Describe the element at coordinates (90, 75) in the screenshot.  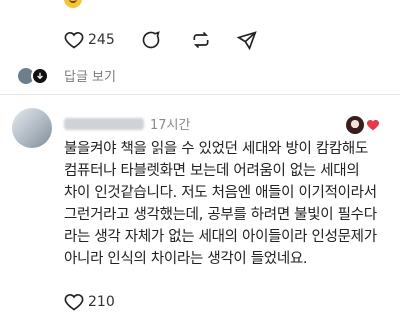
I see `view-replies-link: 답글 보기` at that location.